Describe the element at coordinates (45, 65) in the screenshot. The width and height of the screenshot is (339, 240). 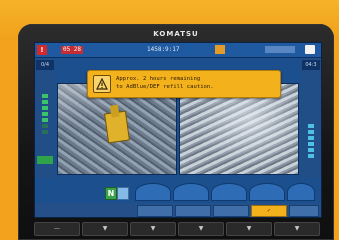
I see `left-panel-label: 0/4` at that location.